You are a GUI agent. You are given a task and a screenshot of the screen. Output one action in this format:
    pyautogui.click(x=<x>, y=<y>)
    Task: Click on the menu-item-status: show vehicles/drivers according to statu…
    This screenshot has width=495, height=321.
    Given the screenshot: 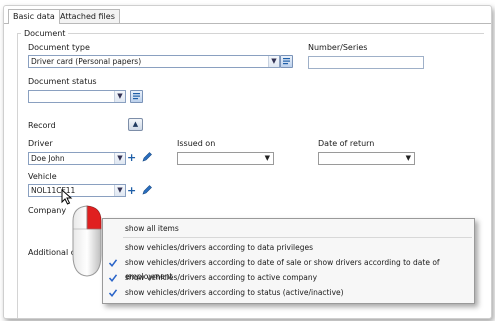 What is the action you would take?
    pyautogui.click(x=288, y=293)
    